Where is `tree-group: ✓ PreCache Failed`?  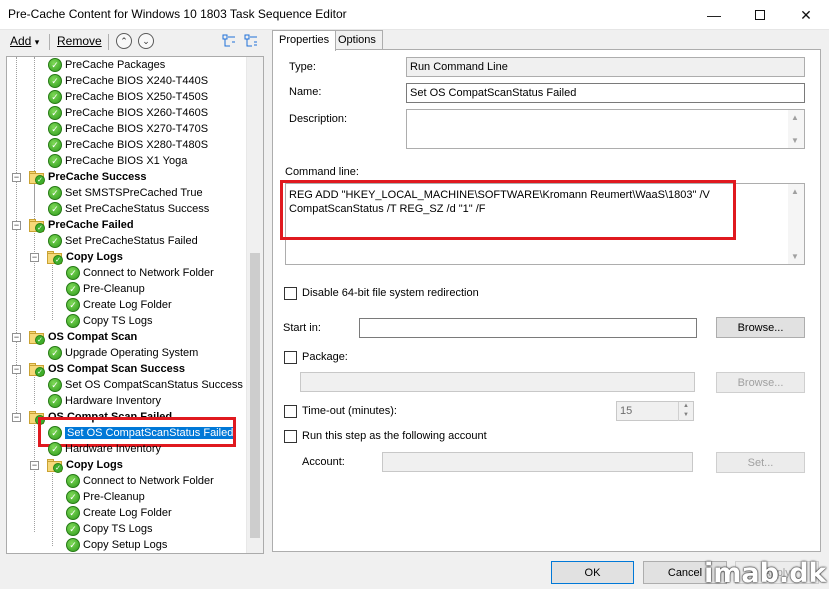
tree-group: ✓ PreCache Failed is located at coordinates (81, 225).